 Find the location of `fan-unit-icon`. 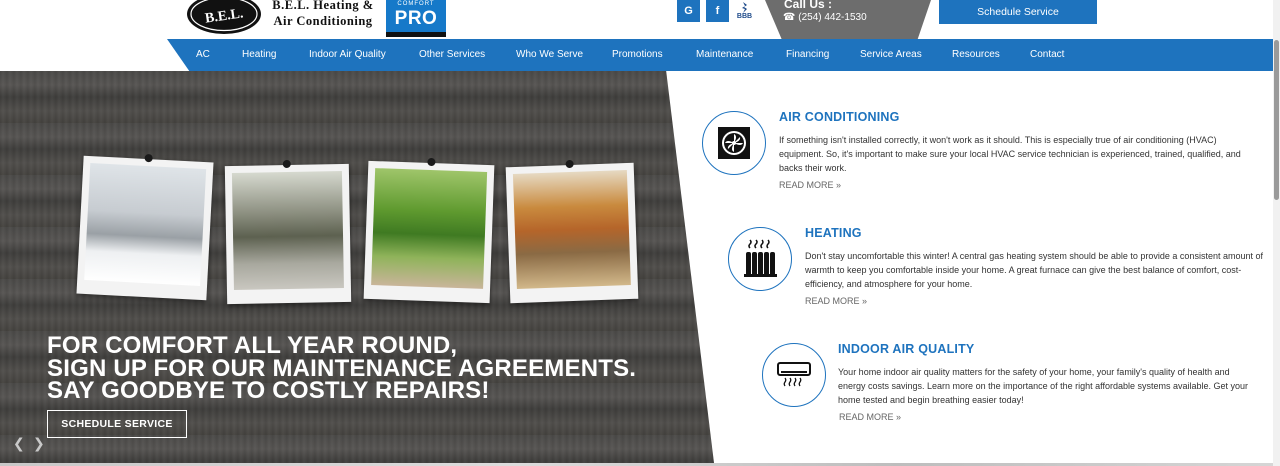

fan-unit-icon is located at coordinates (734, 143).